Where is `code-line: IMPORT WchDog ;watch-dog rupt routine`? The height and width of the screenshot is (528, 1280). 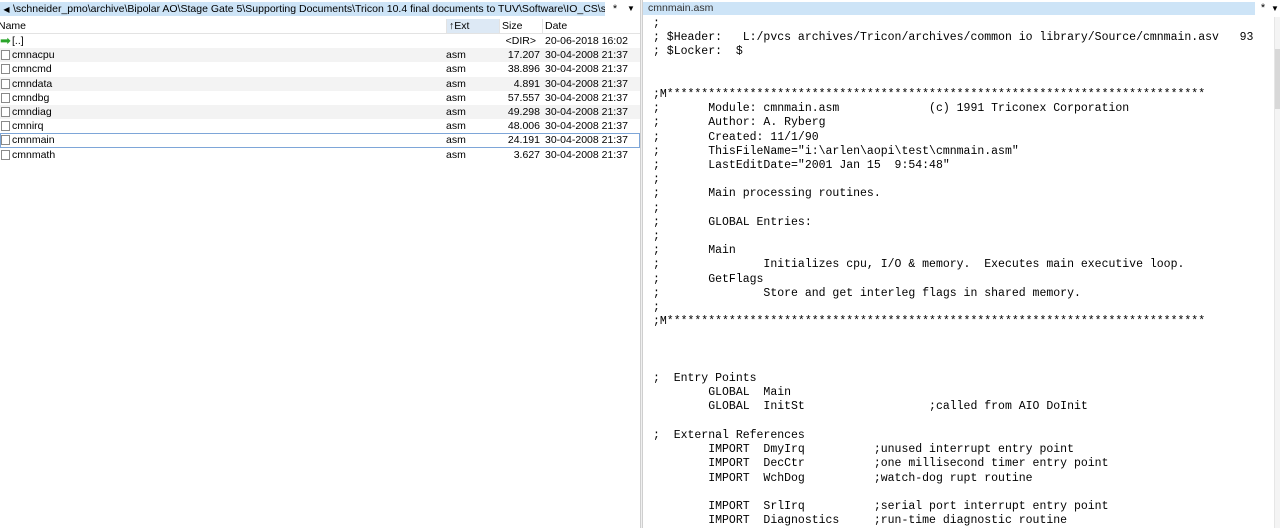
code-line: IMPORT WchDog ;watch-dog rupt routine is located at coordinates (843, 478).